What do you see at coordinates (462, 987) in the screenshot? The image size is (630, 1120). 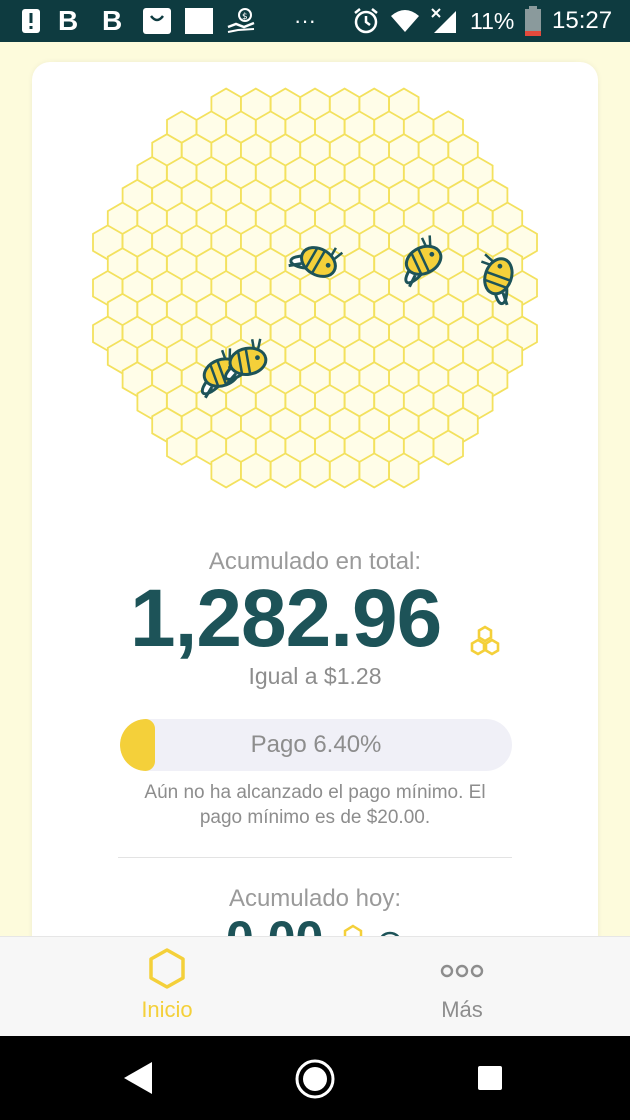 I see `nav-item-mas: Más` at bounding box center [462, 987].